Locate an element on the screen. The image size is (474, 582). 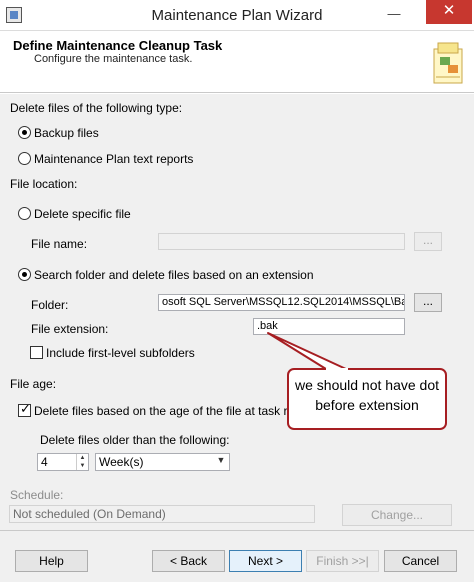
title-bar: Maintenance Plan Wizard — ✕ is located at coordinates (237, 15).